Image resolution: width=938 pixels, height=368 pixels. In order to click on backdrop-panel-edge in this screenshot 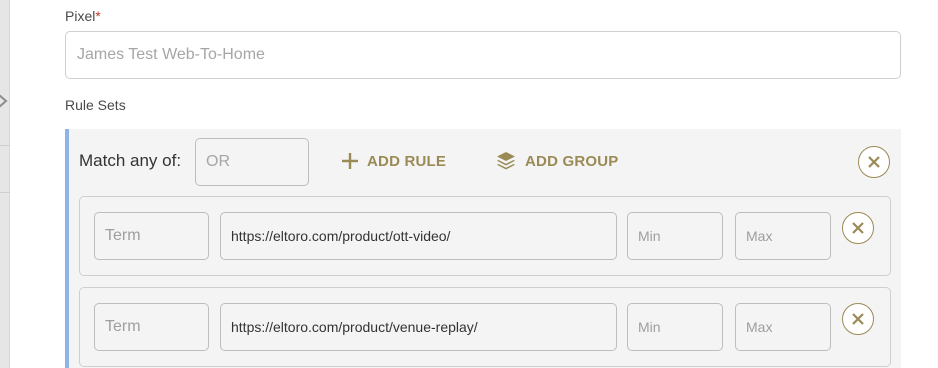, I will do `click(5, 184)`.